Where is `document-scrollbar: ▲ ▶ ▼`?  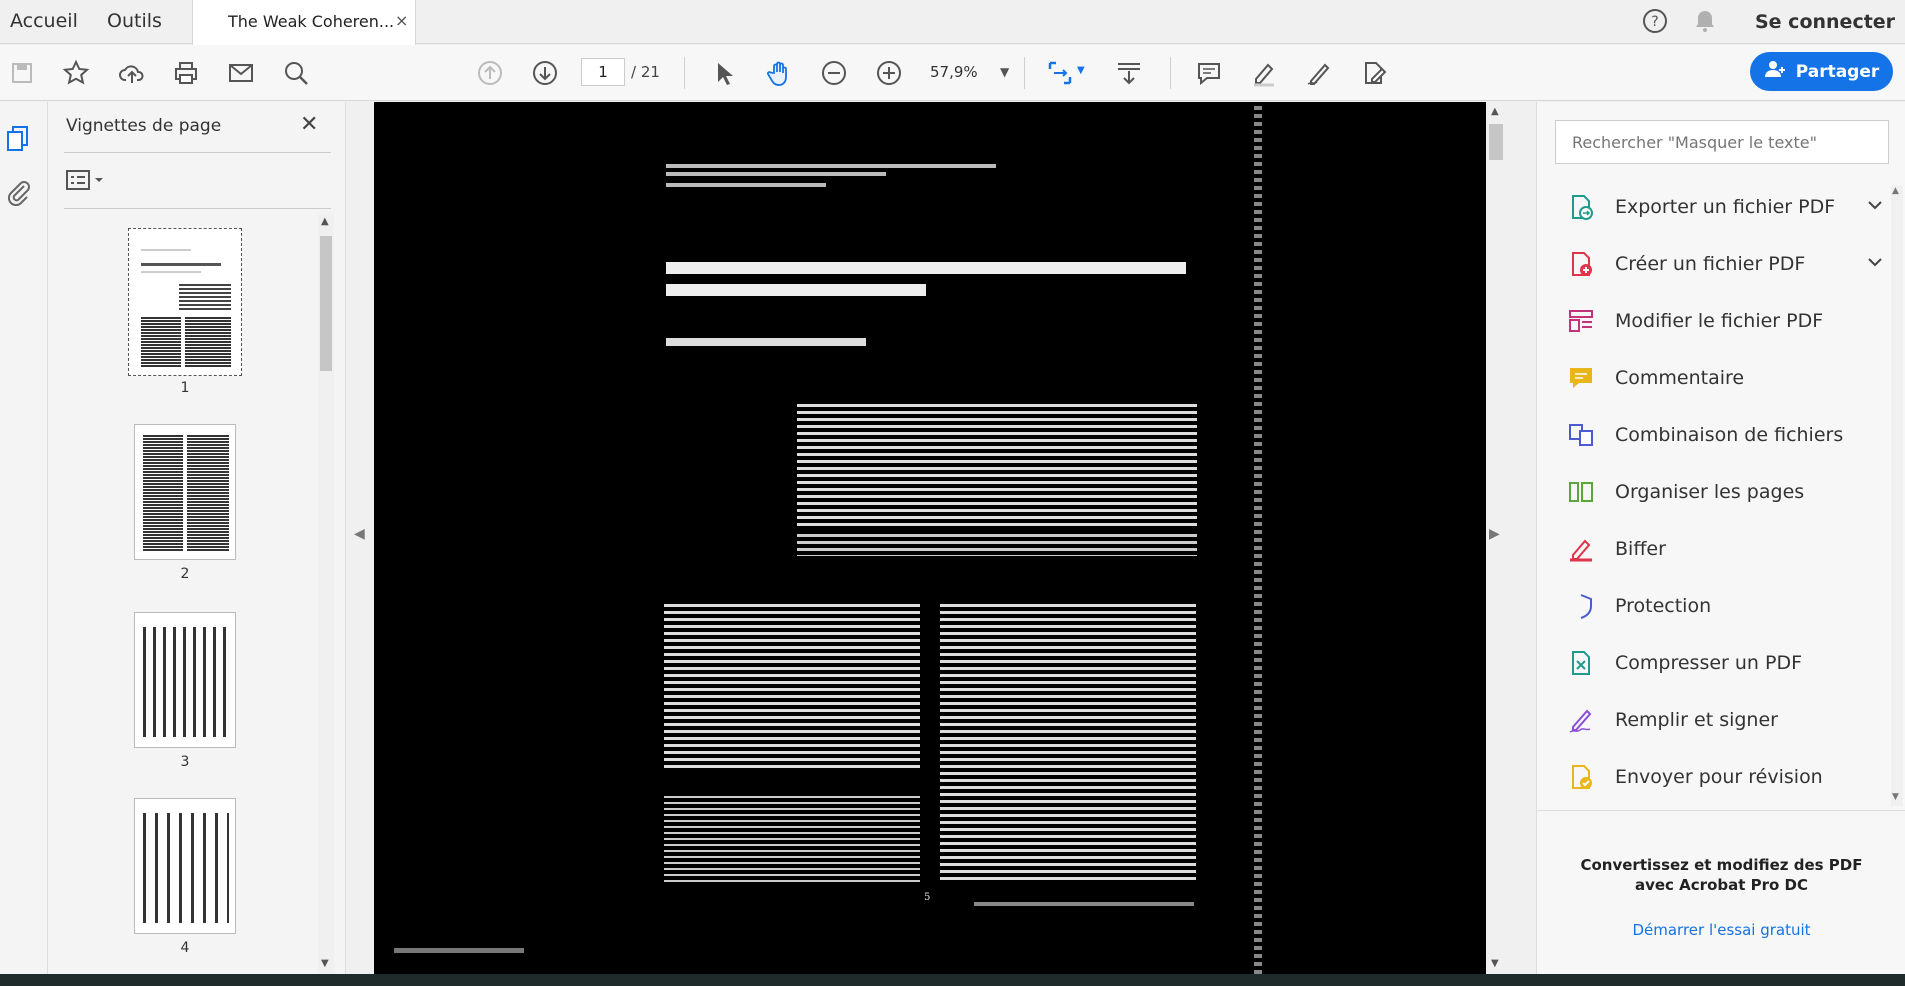
document-scrollbar: ▲ ▶ ▼ is located at coordinates (1496, 538).